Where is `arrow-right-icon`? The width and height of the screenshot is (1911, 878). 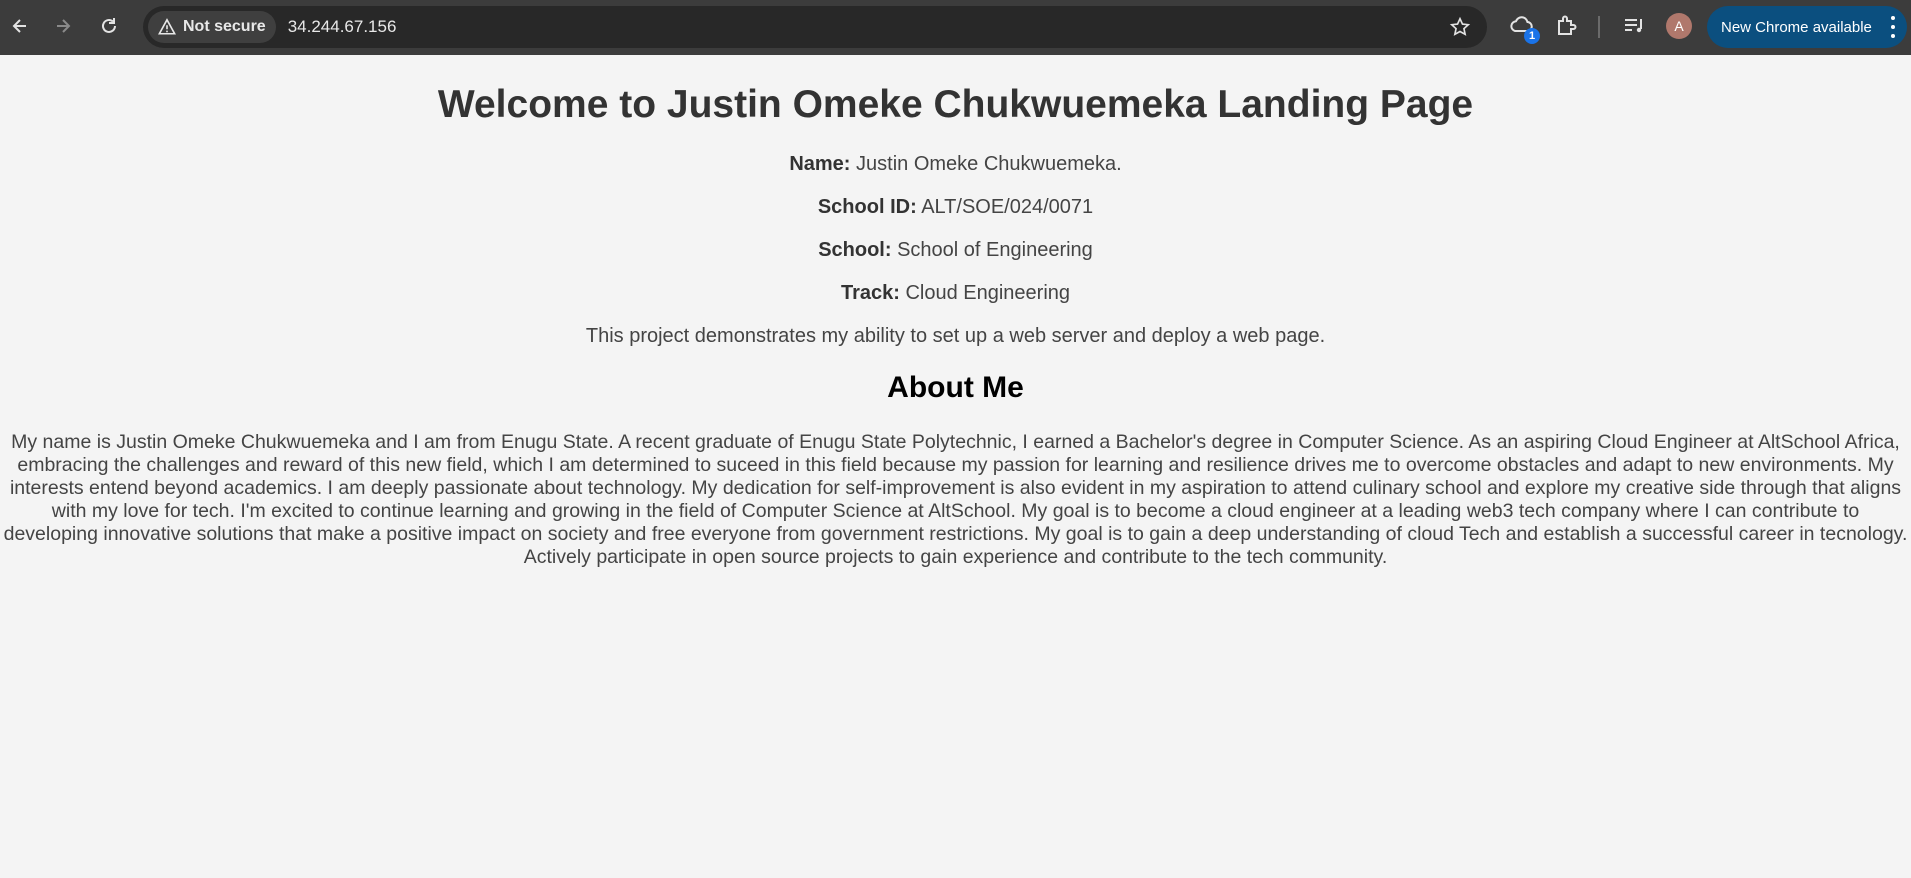
arrow-right-icon is located at coordinates (64, 26).